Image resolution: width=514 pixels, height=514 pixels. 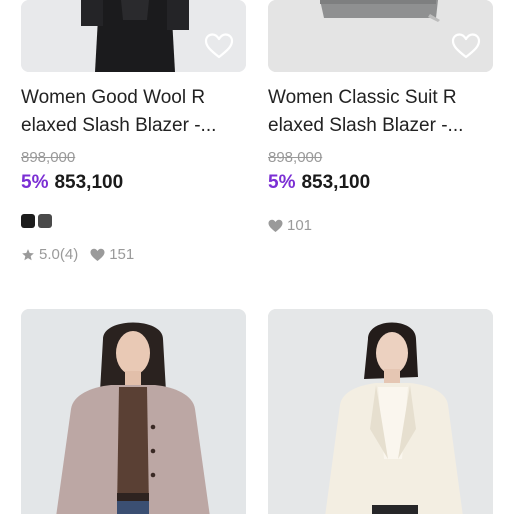 I want to click on color-swatch-charcoal, so click(x=45, y=221).